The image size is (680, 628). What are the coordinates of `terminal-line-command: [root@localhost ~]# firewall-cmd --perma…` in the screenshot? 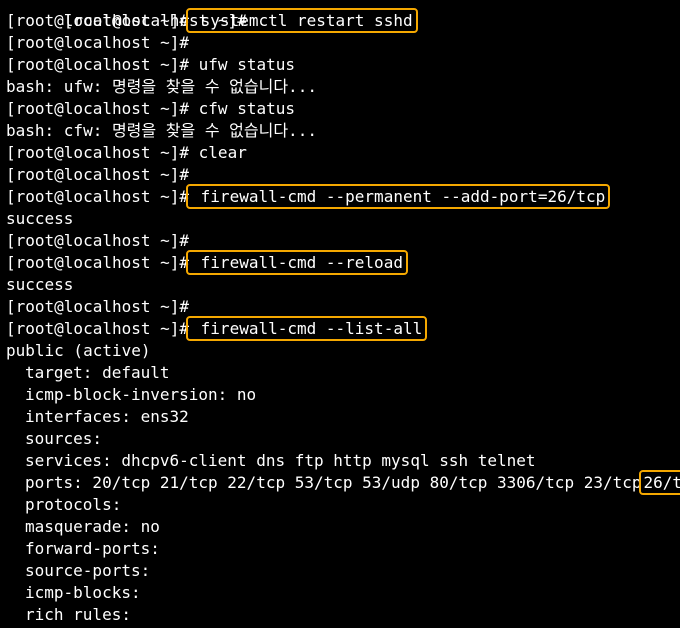 It's located at (343, 196).